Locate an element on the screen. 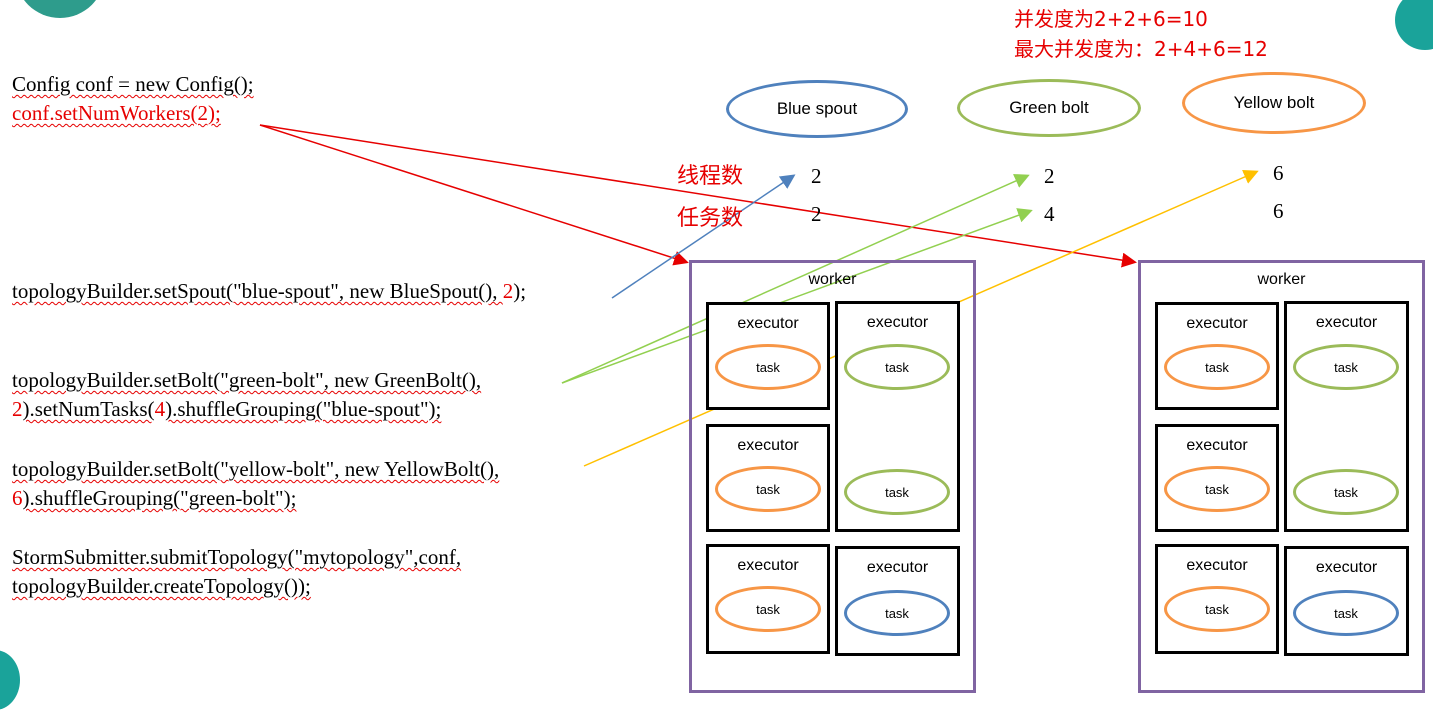 This screenshot has width=1433, height=710. yellow-bolt-node: Yellow bolt is located at coordinates (1274, 103).